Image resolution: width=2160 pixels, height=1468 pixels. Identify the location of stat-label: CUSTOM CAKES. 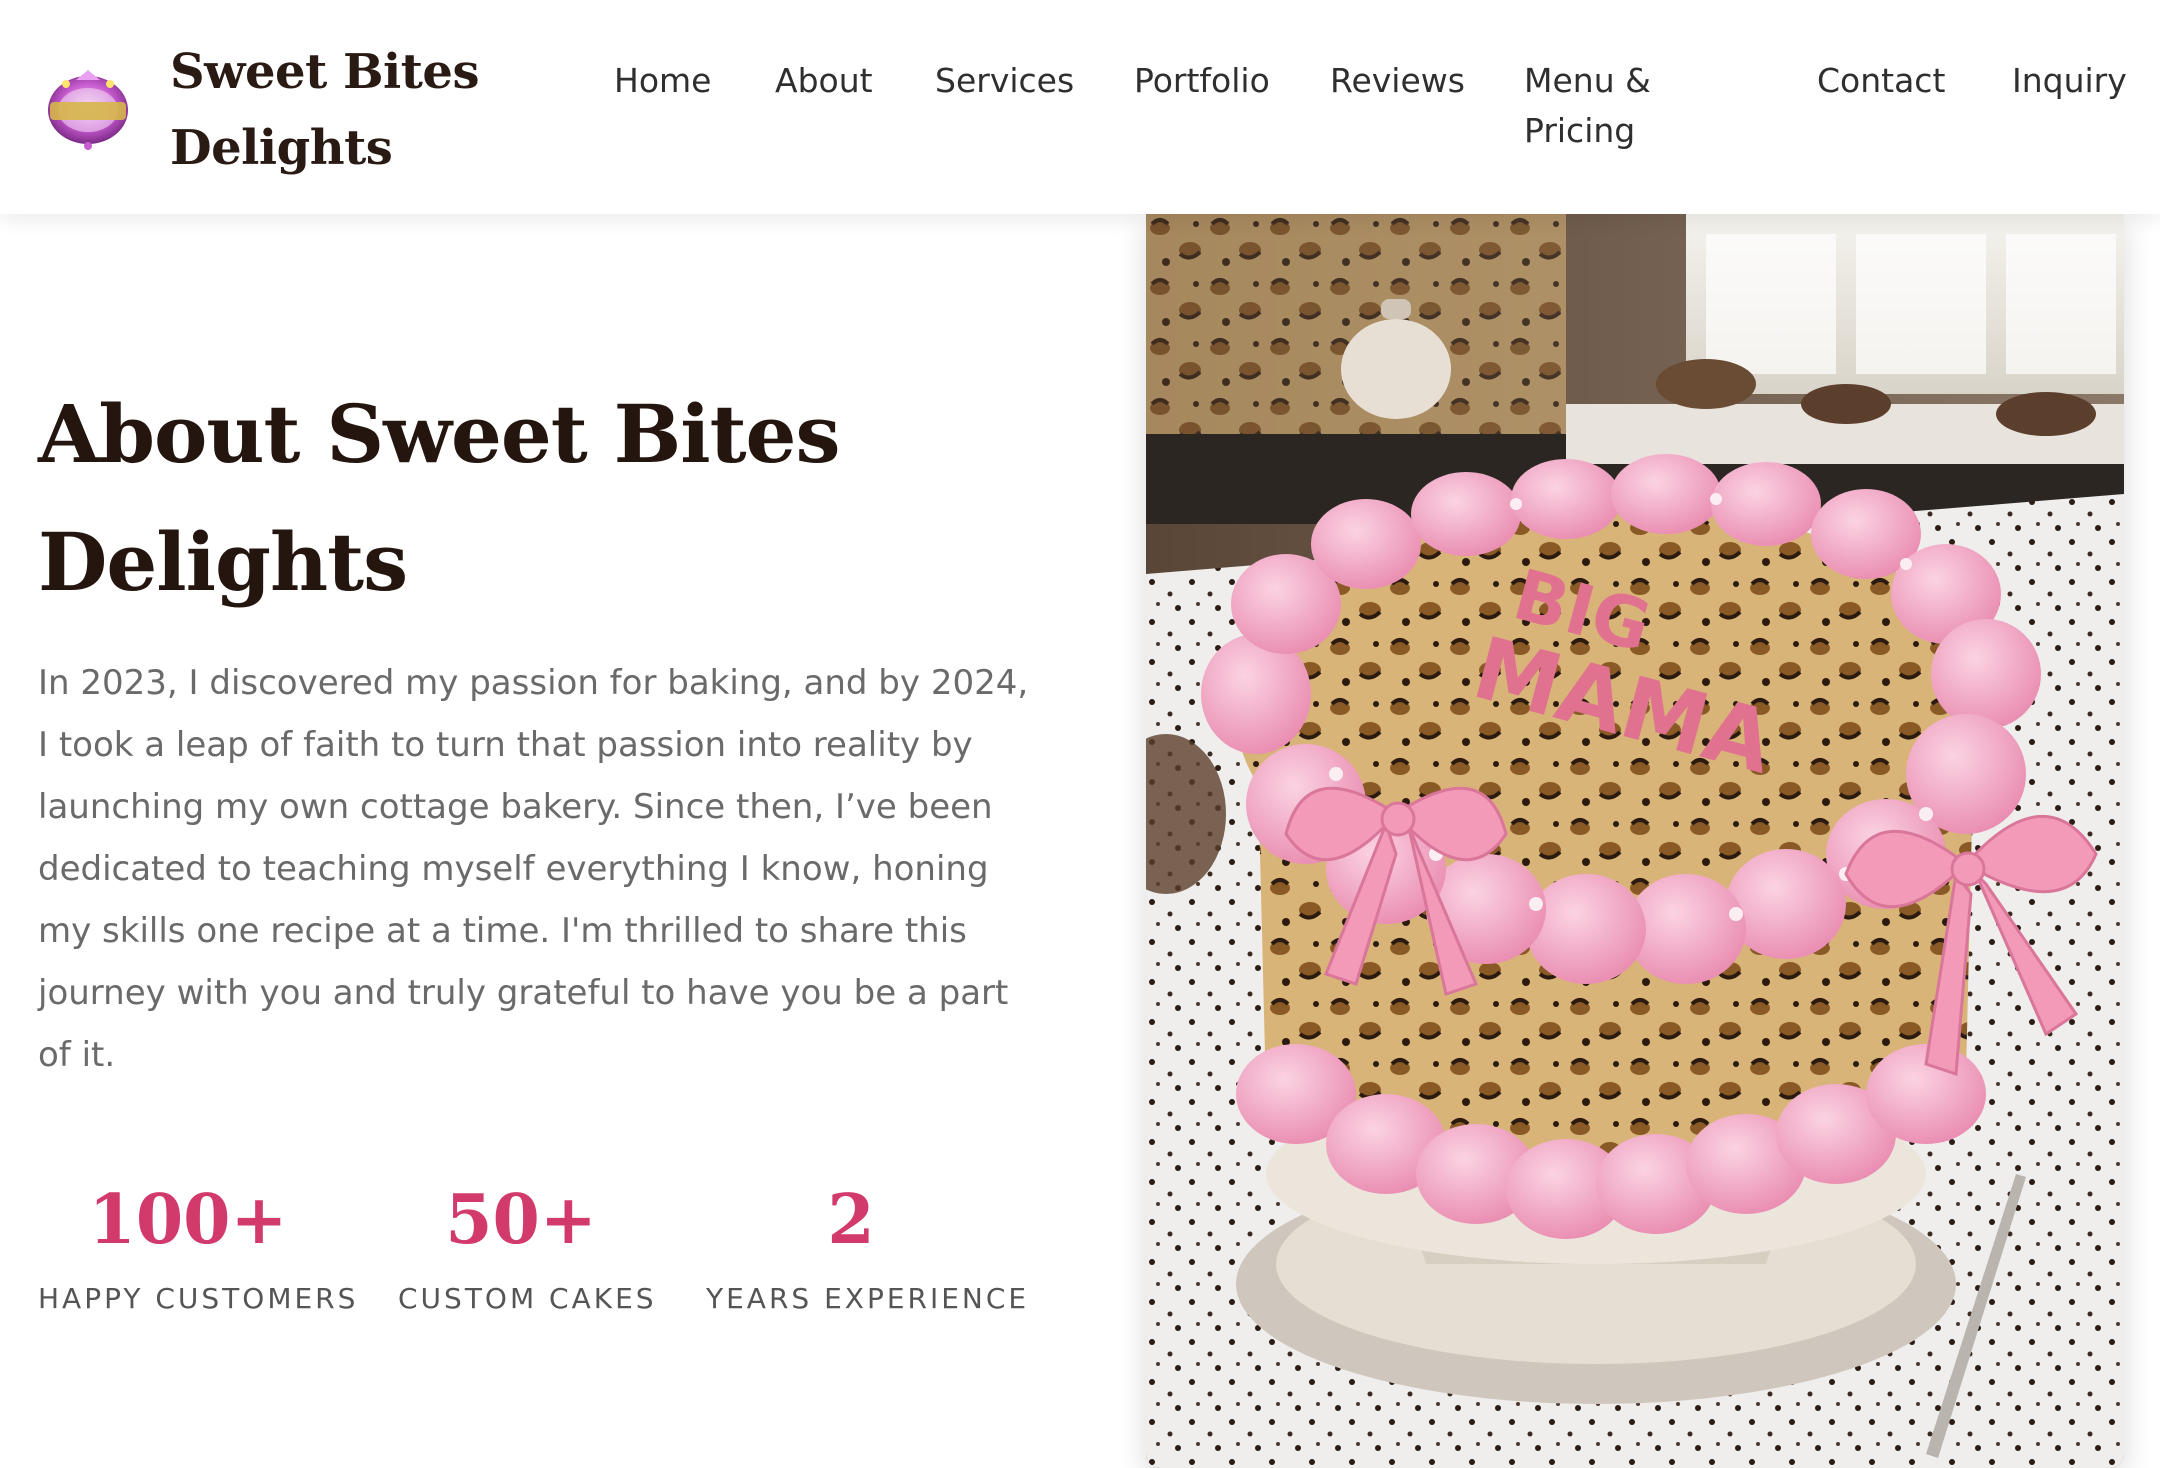
(527, 1298).